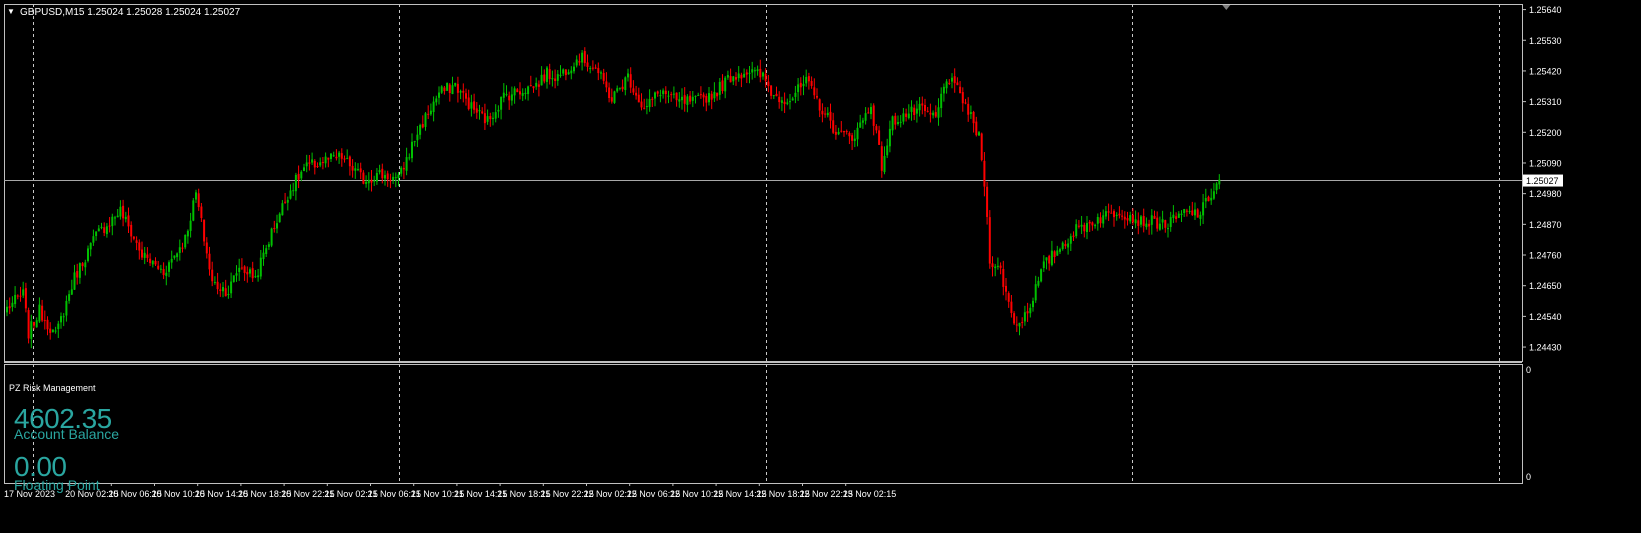 The width and height of the screenshot is (1641, 533). Describe the element at coordinates (1528, 370) in the screenshot. I see `indicator-scale-label: 0` at that location.